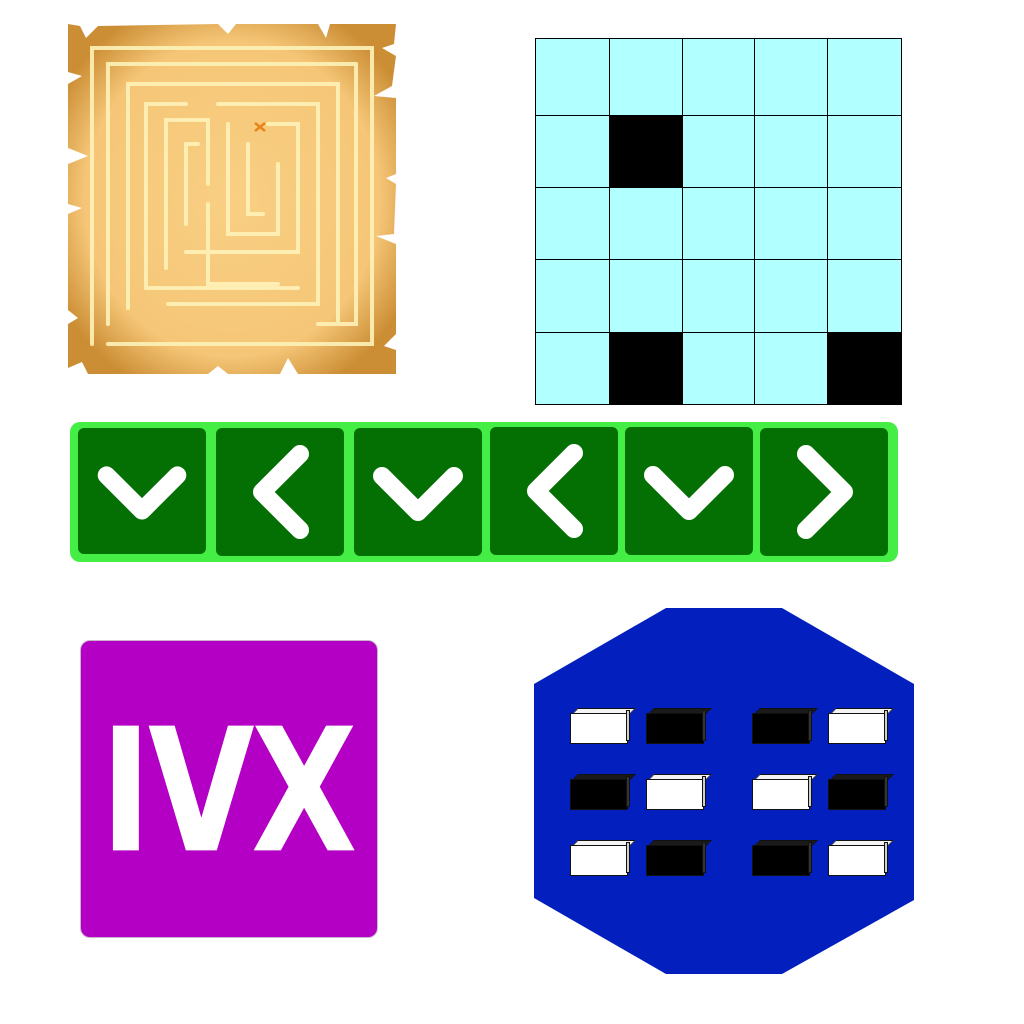  I want to click on arrow-module, so click(484, 492).